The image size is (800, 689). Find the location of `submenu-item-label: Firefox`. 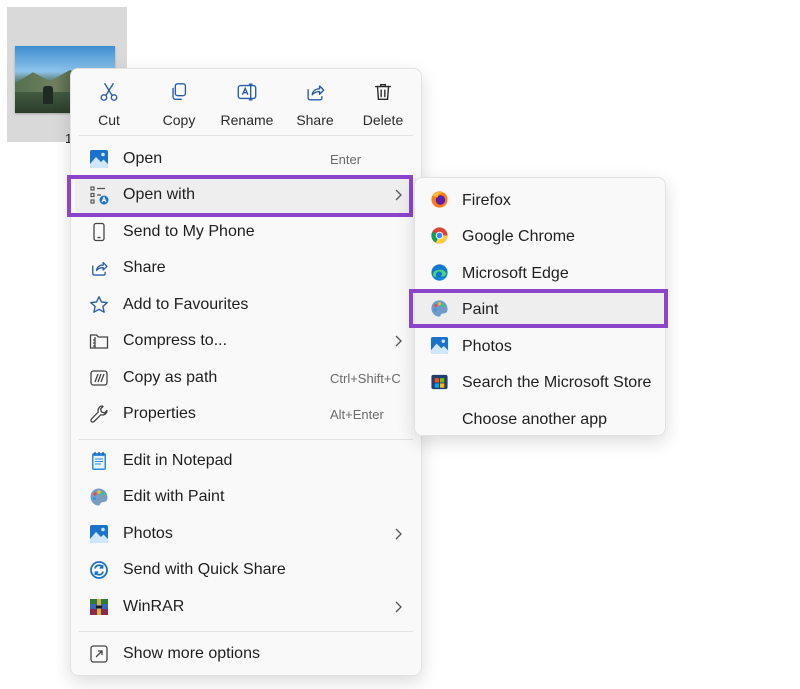

submenu-item-label: Firefox is located at coordinates (486, 200).